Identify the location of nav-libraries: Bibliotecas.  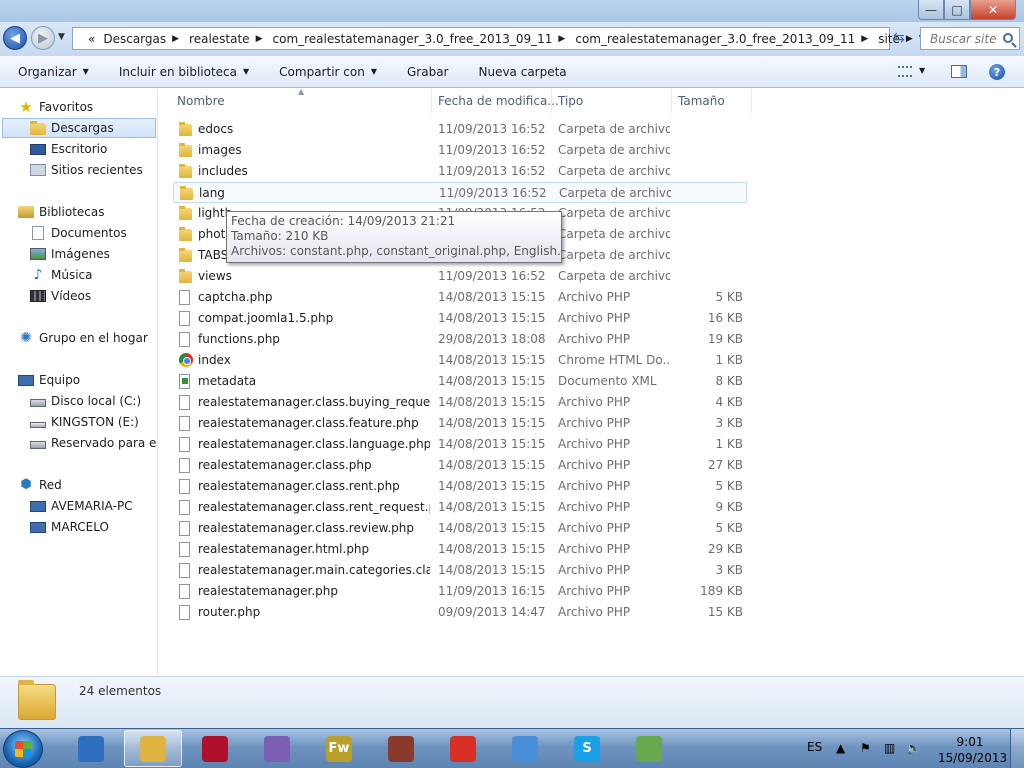
(61, 212).